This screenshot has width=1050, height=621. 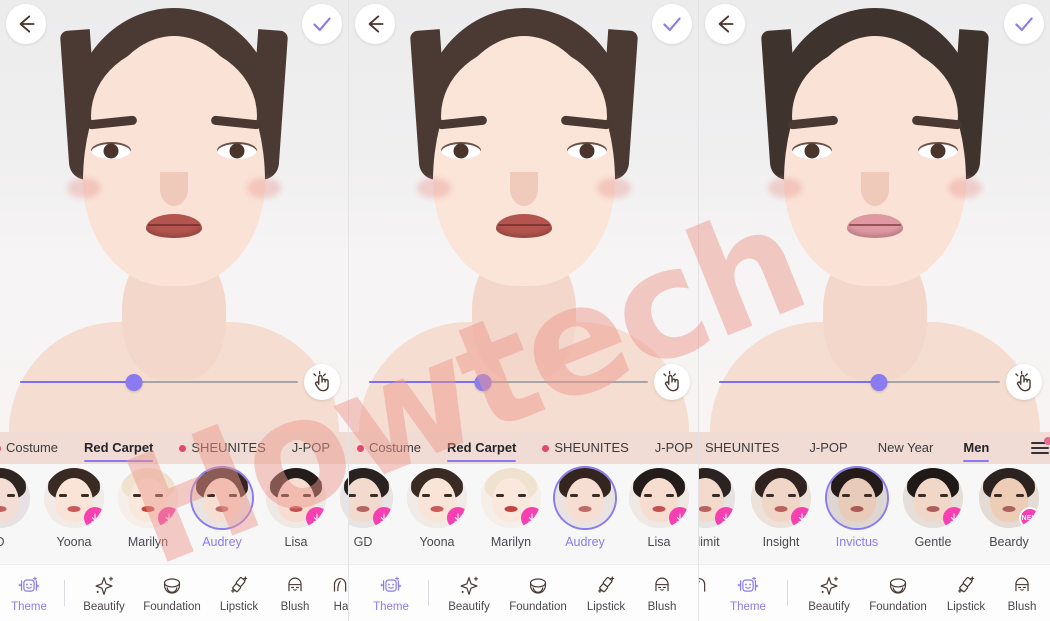 I want to click on preset-label: GD, so click(x=363, y=542).